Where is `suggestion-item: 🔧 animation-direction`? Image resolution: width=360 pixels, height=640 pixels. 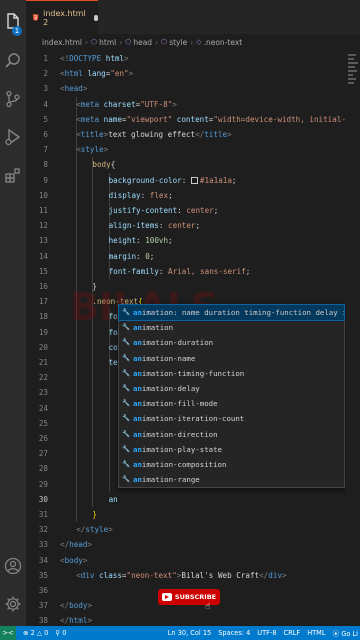 suggestion-item: 🔧 animation-direction is located at coordinates (231, 434).